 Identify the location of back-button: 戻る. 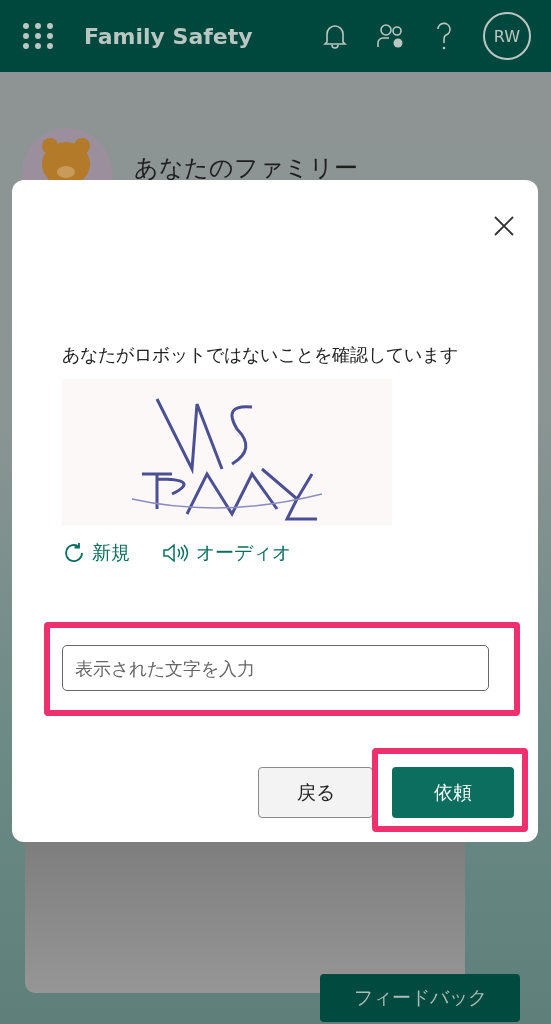
(315, 792).